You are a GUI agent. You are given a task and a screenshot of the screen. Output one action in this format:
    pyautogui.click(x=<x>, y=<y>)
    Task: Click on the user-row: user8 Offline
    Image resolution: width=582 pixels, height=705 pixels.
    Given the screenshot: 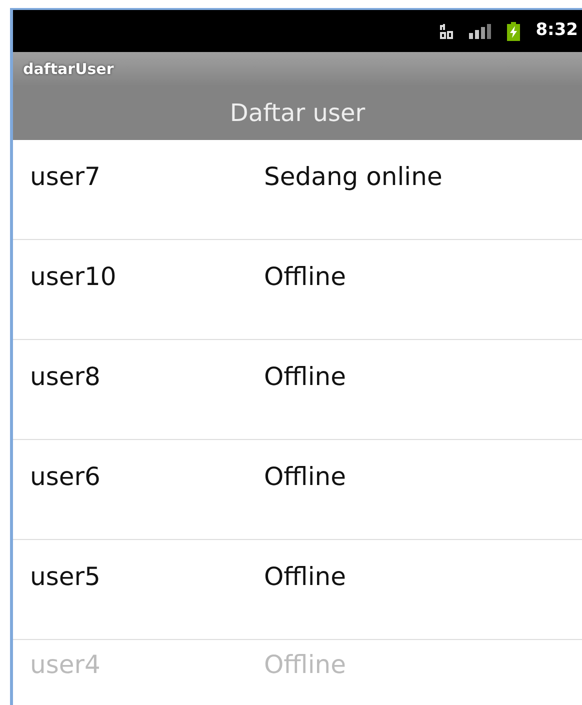 What is the action you would take?
    pyautogui.click(x=297, y=390)
    